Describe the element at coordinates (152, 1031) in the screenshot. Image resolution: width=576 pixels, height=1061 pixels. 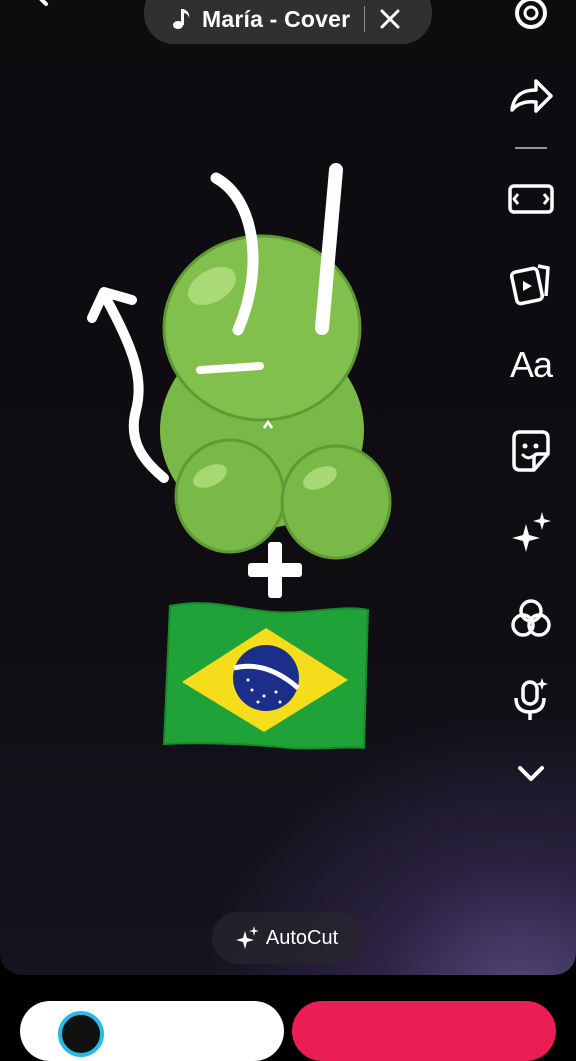
I see `your-story-button` at that location.